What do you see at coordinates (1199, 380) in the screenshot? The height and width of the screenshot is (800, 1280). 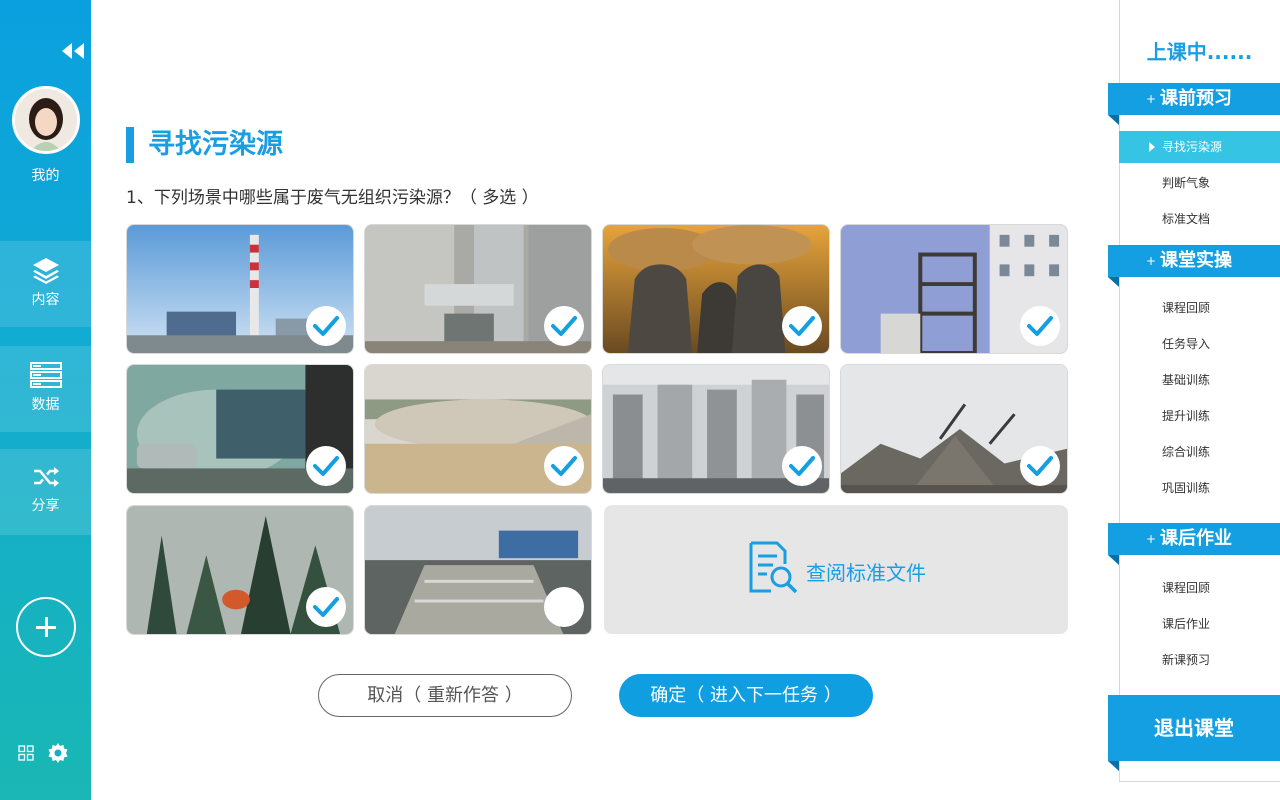 I see `menu-item: 基础训练` at bounding box center [1199, 380].